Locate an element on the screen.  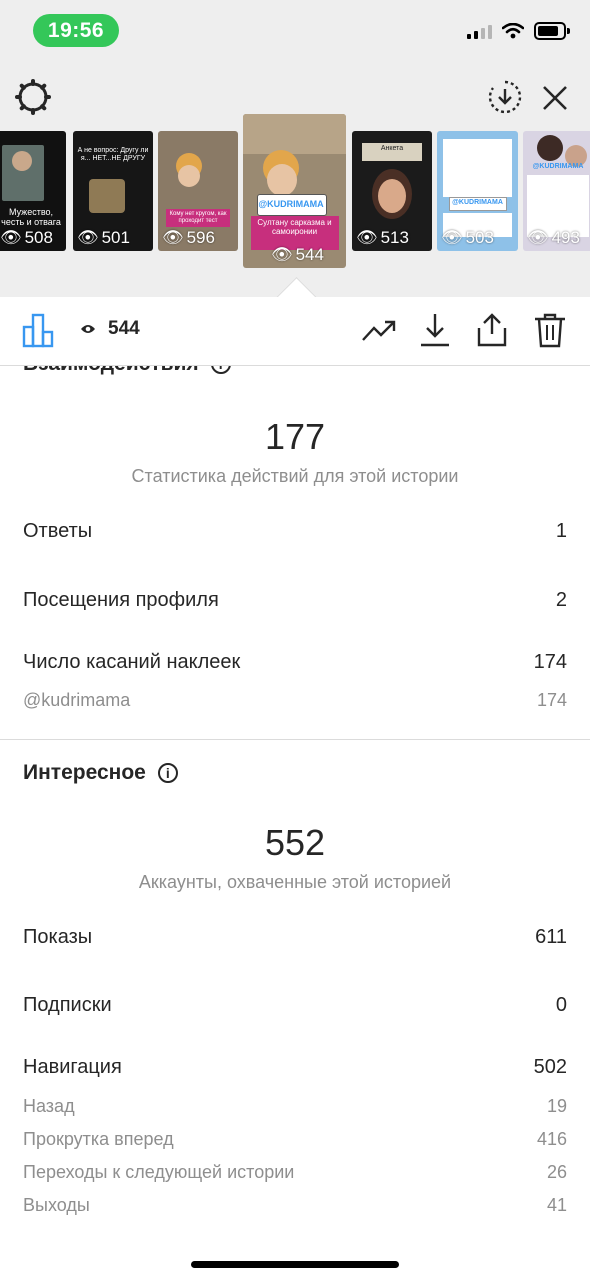
stat-value: 41 is located at coordinates (556, 1205).